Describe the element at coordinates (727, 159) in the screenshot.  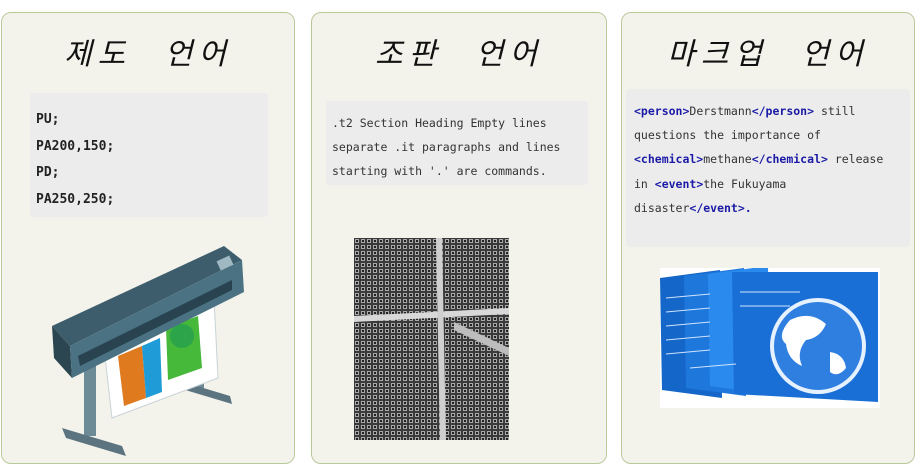
I see `markup-text: methane` at that location.